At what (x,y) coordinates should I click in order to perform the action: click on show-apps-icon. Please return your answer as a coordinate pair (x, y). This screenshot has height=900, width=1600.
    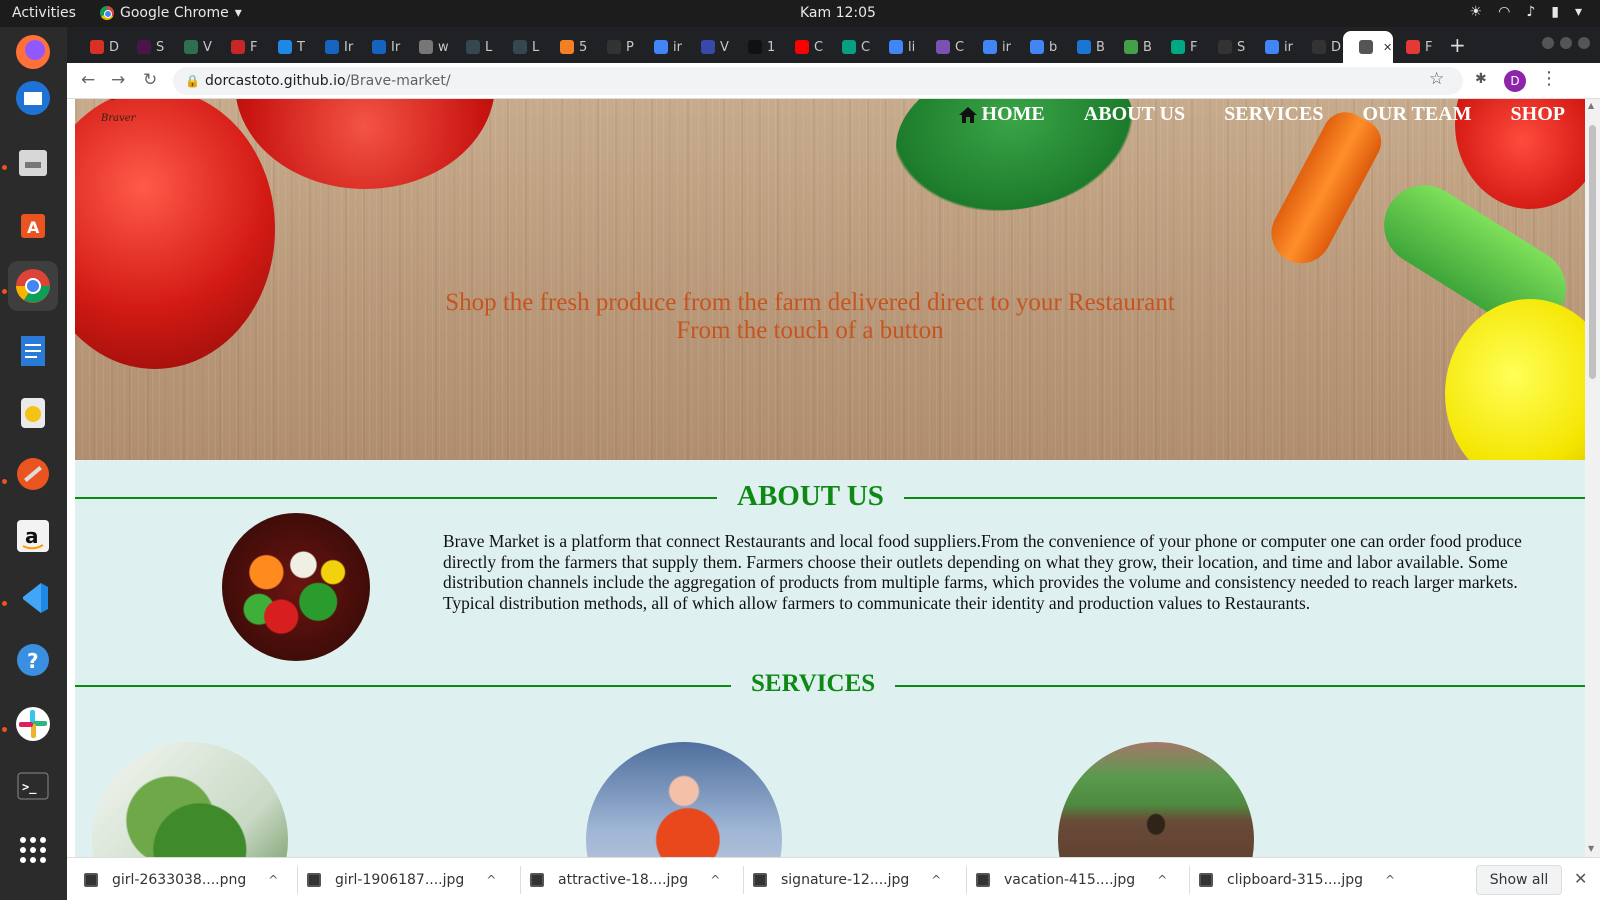
    Looking at the image, I should click on (33, 850).